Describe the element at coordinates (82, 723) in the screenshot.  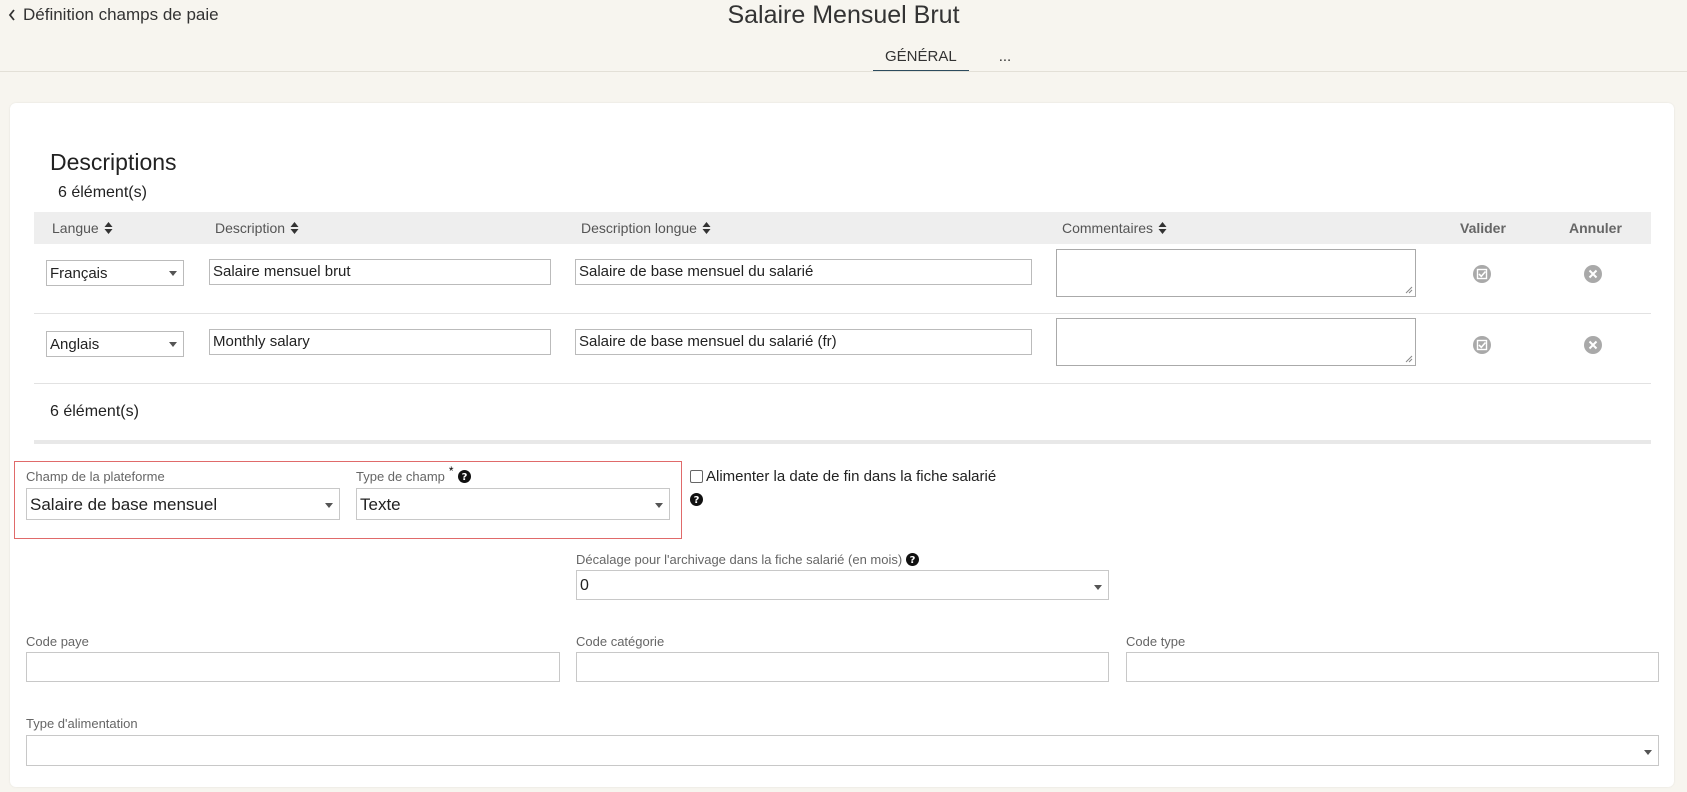
I see `type-alimentation-label: Type d'alimentation` at that location.